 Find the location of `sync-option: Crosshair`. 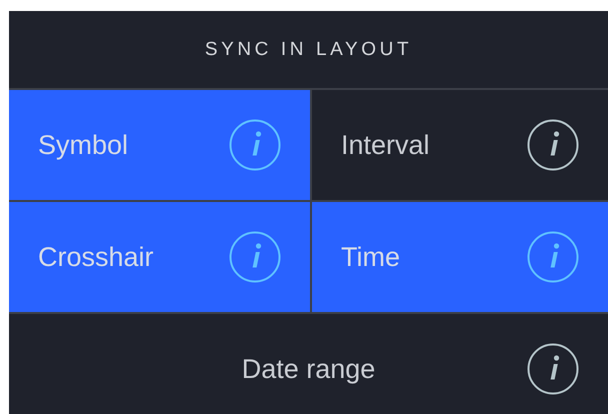

sync-option: Crosshair is located at coordinates (160, 258).